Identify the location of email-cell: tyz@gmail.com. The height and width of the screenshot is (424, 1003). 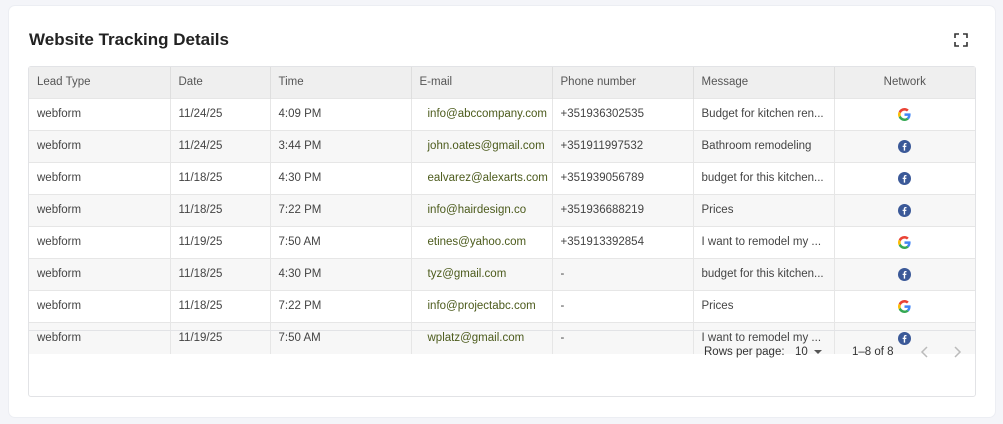
(482, 273).